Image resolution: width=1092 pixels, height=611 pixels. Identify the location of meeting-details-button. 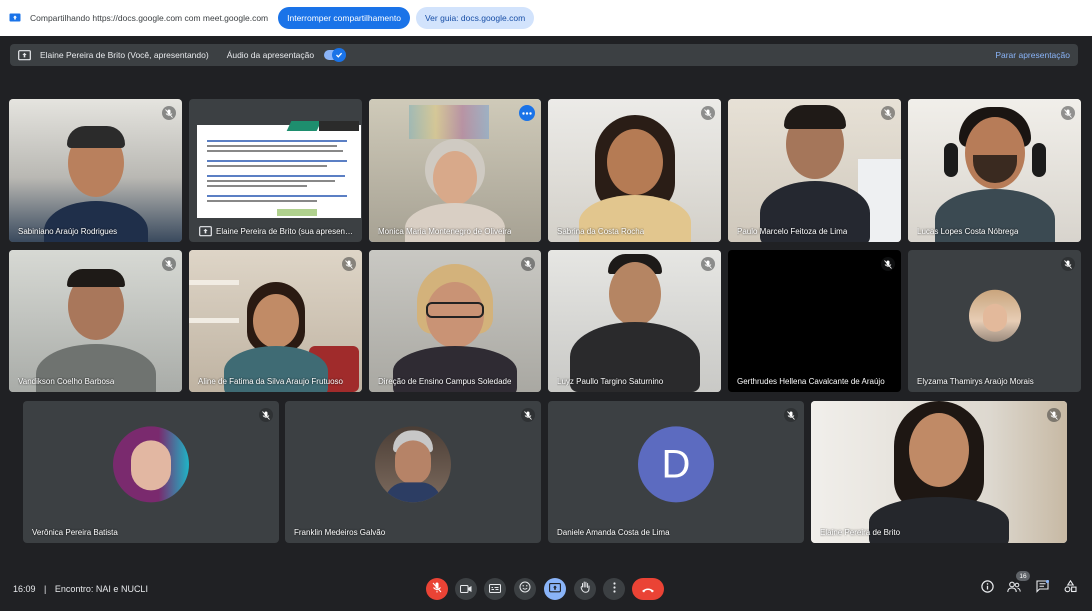
(987, 589).